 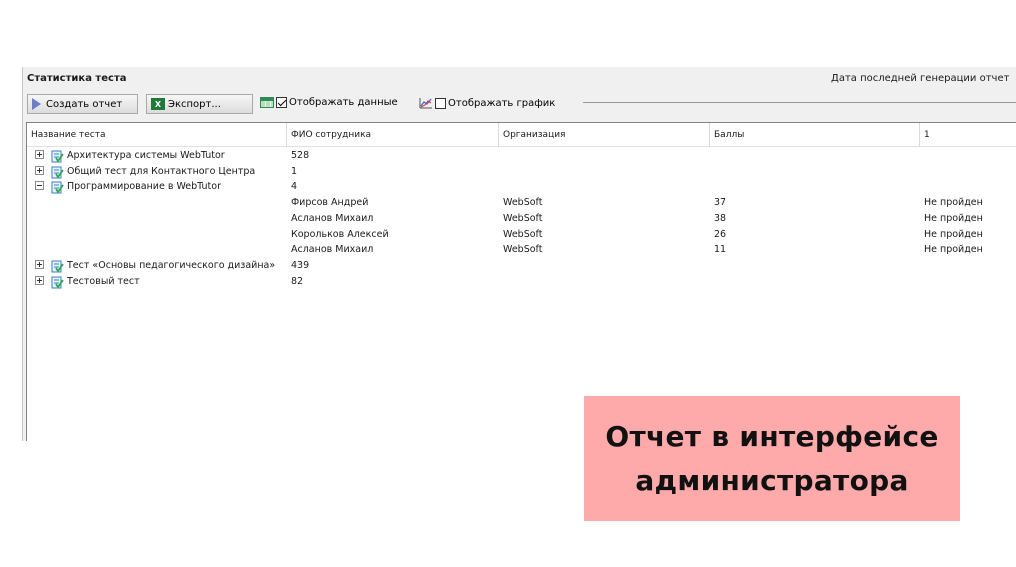 I want to click on employee-cell: 439, so click(x=300, y=265).